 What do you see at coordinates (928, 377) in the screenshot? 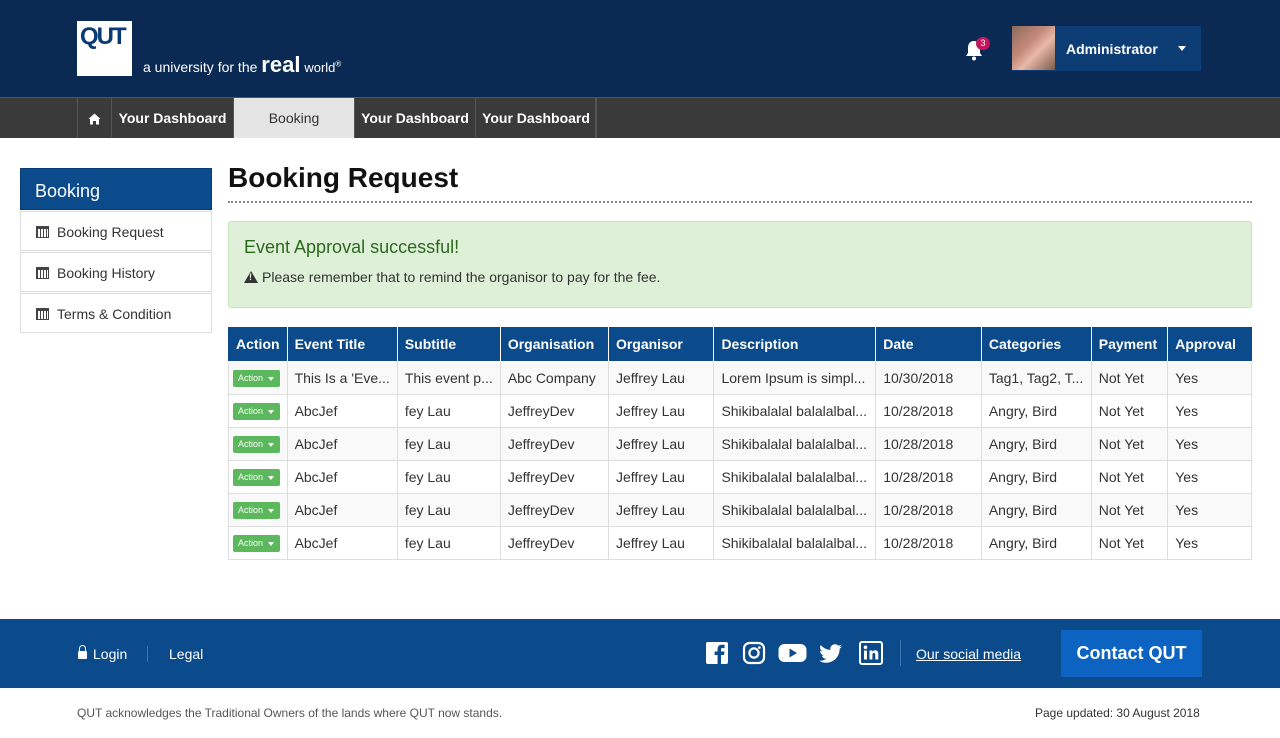
I see `table-cell: 10/30/2018` at bounding box center [928, 377].